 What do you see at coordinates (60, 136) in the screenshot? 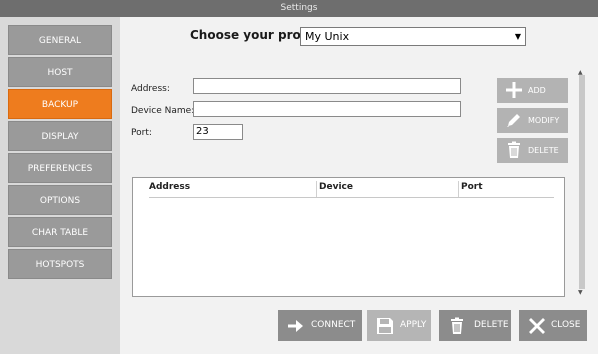
I see `sidebar-item-display: DISPLAY` at bounding box center [60, 136].